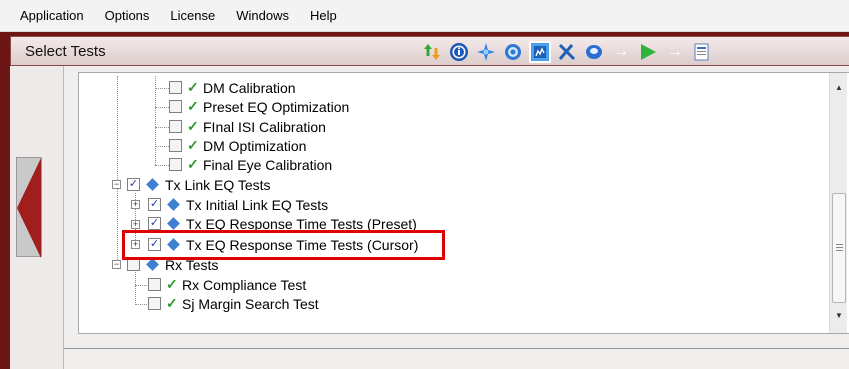 The height and width of the screenshot is (369, 849). I want to click on tree-item-final-eye-calibration: ✓ Final Eye Calibration, so click(250, 164).